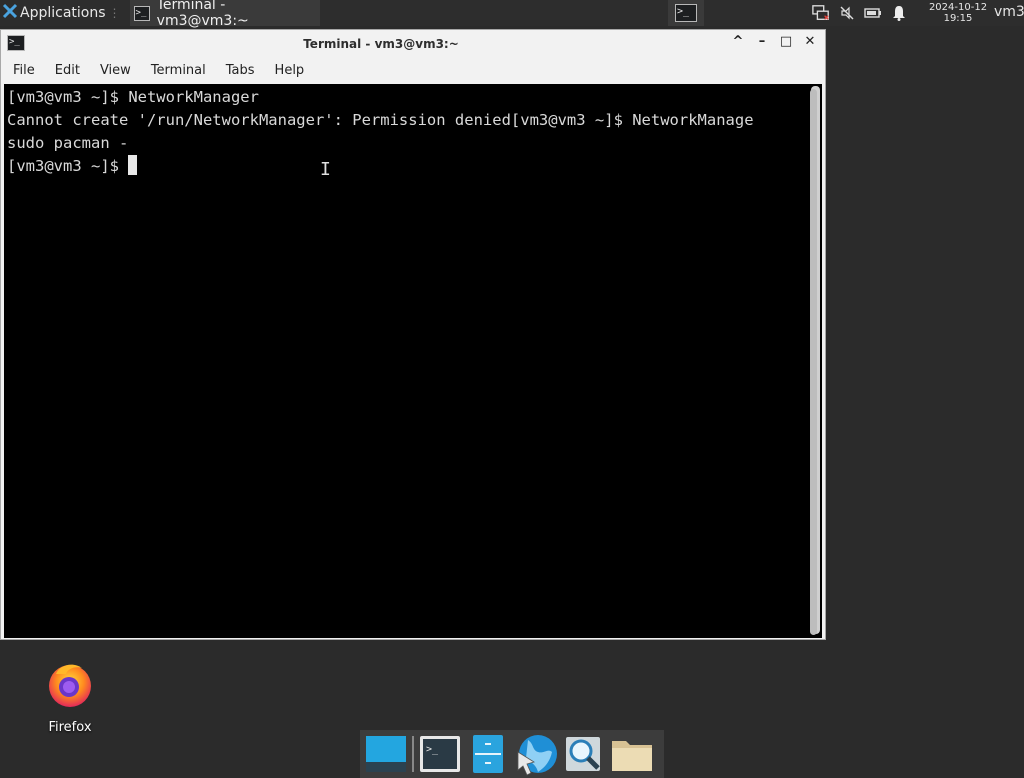 This screenshot has width=1024, height=778. Describe the element at coordinates (413, 754) in the screenshot. I see `dock-separator` at that location.